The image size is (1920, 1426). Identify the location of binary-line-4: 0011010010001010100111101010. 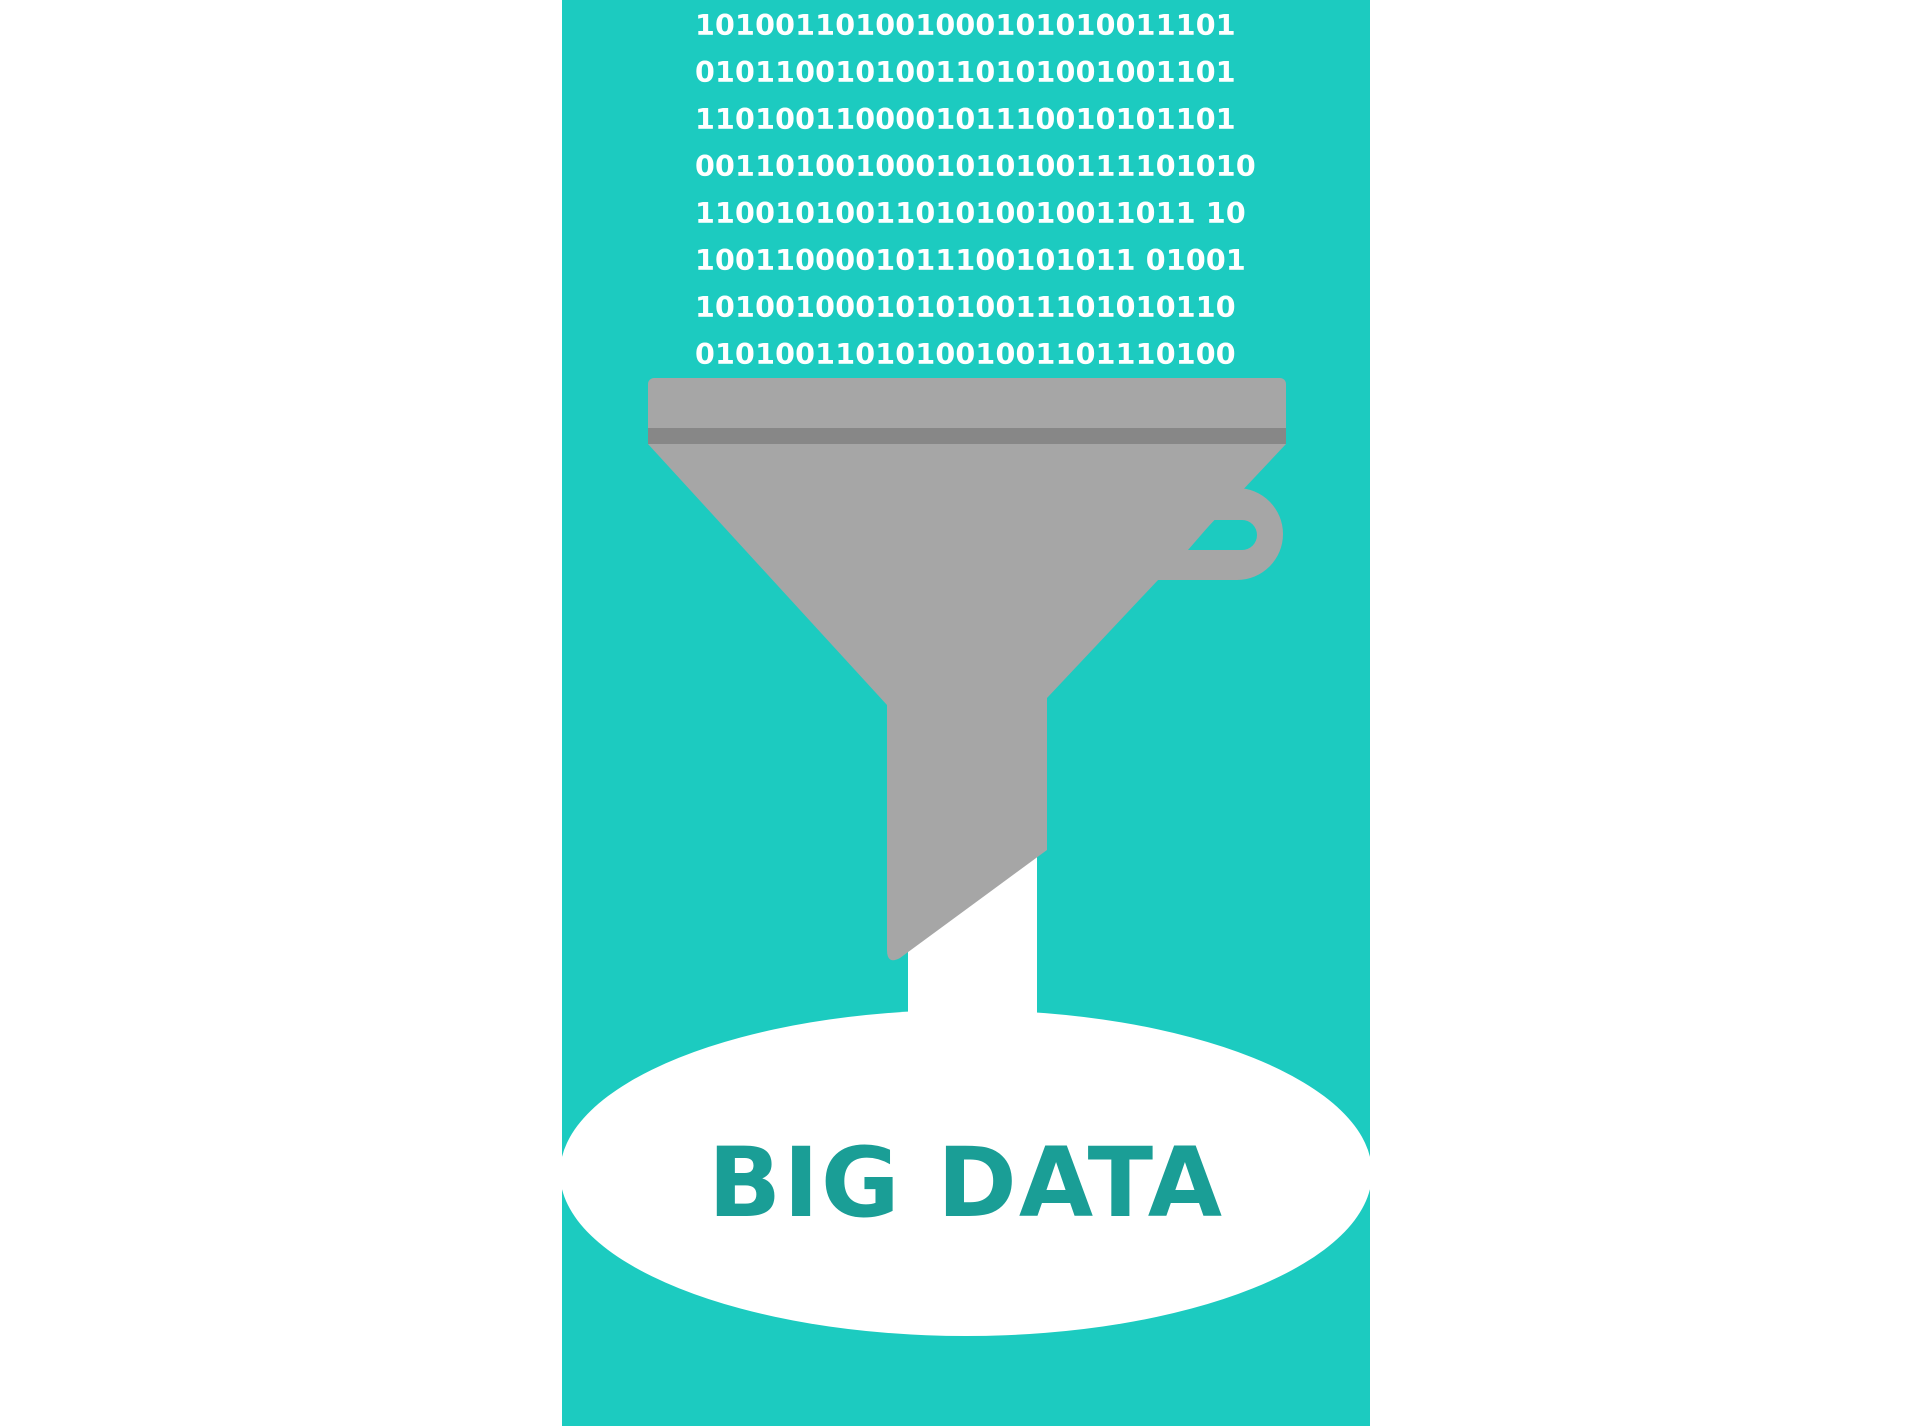
(975, 166).